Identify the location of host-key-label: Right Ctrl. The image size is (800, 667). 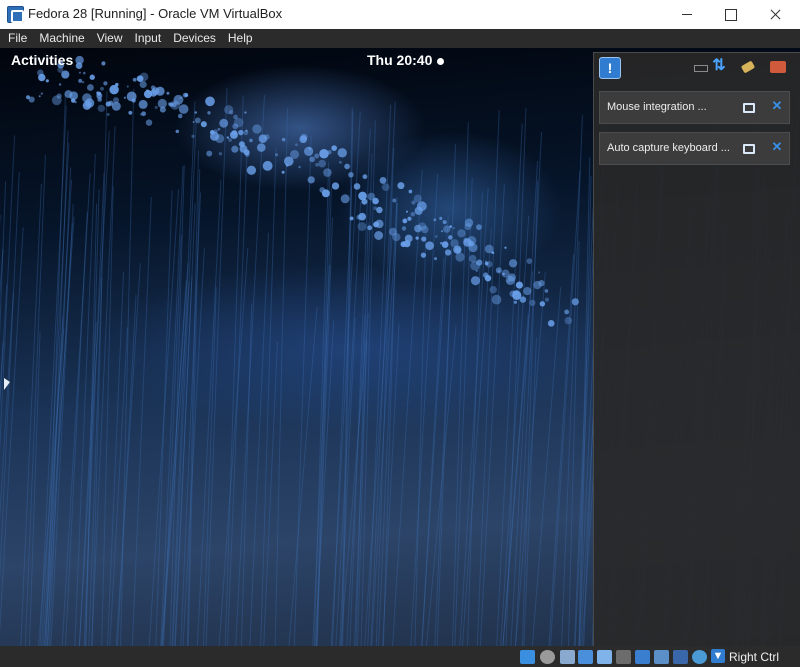
(754, 657).